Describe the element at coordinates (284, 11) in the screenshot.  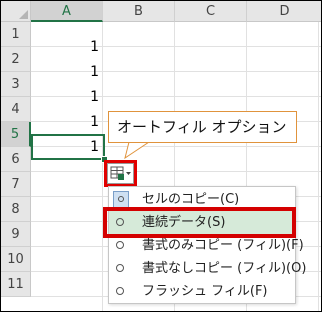
I see `column-header-d: D` at that location.